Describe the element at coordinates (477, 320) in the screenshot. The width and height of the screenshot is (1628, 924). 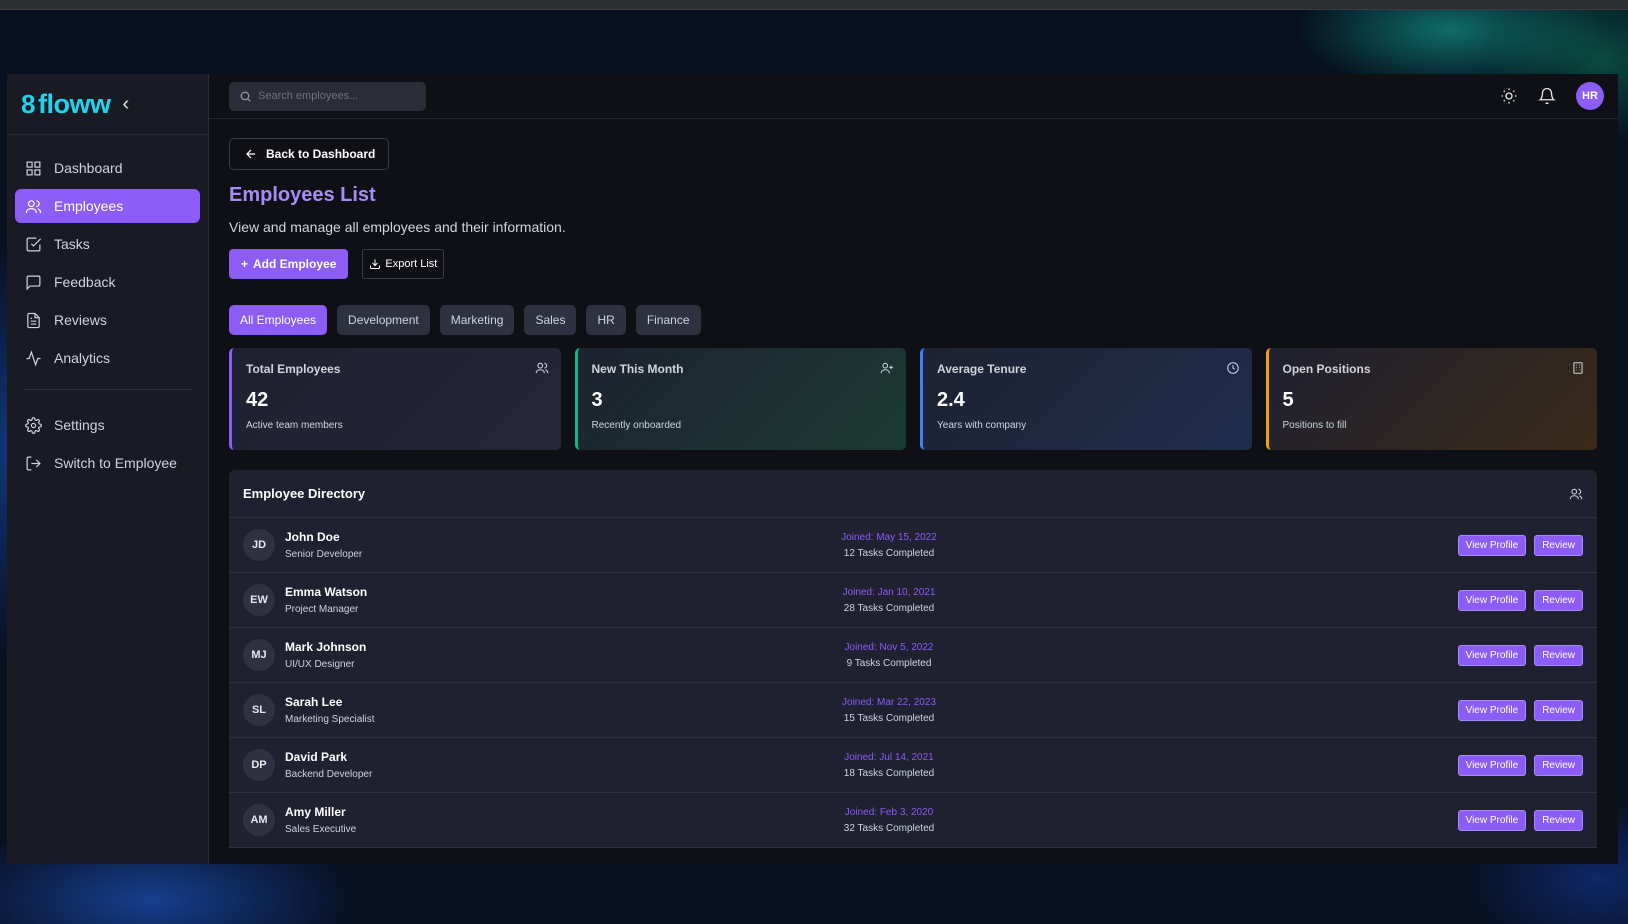
I see `filter-marketing: Marketing` at that location.